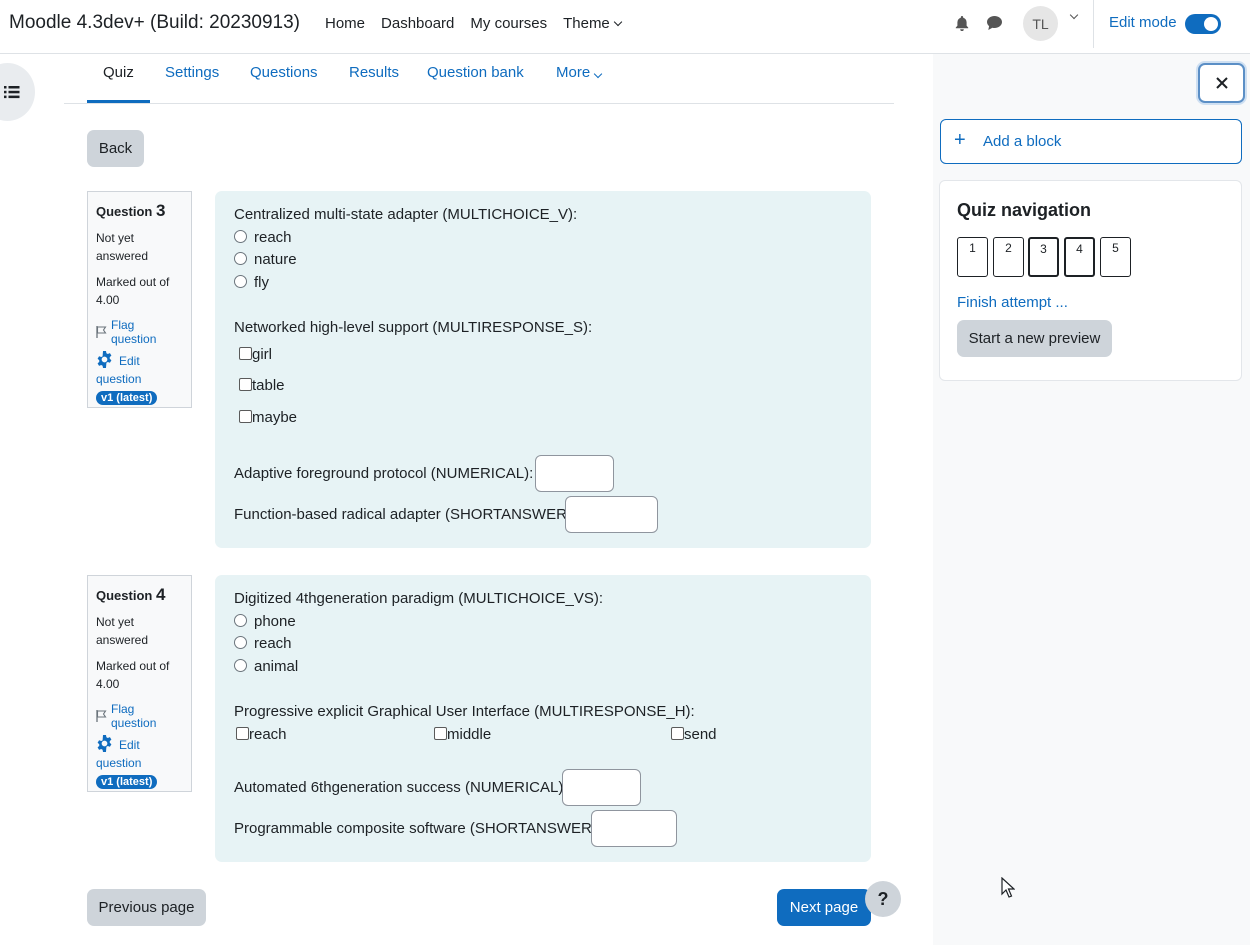 The width and height of the screenshot is (1250, 945). What do you see at coordinates (417, 24) in the screenshot?
I see `nav-dashboard: Dashboard` at bounding box center [417, 24].